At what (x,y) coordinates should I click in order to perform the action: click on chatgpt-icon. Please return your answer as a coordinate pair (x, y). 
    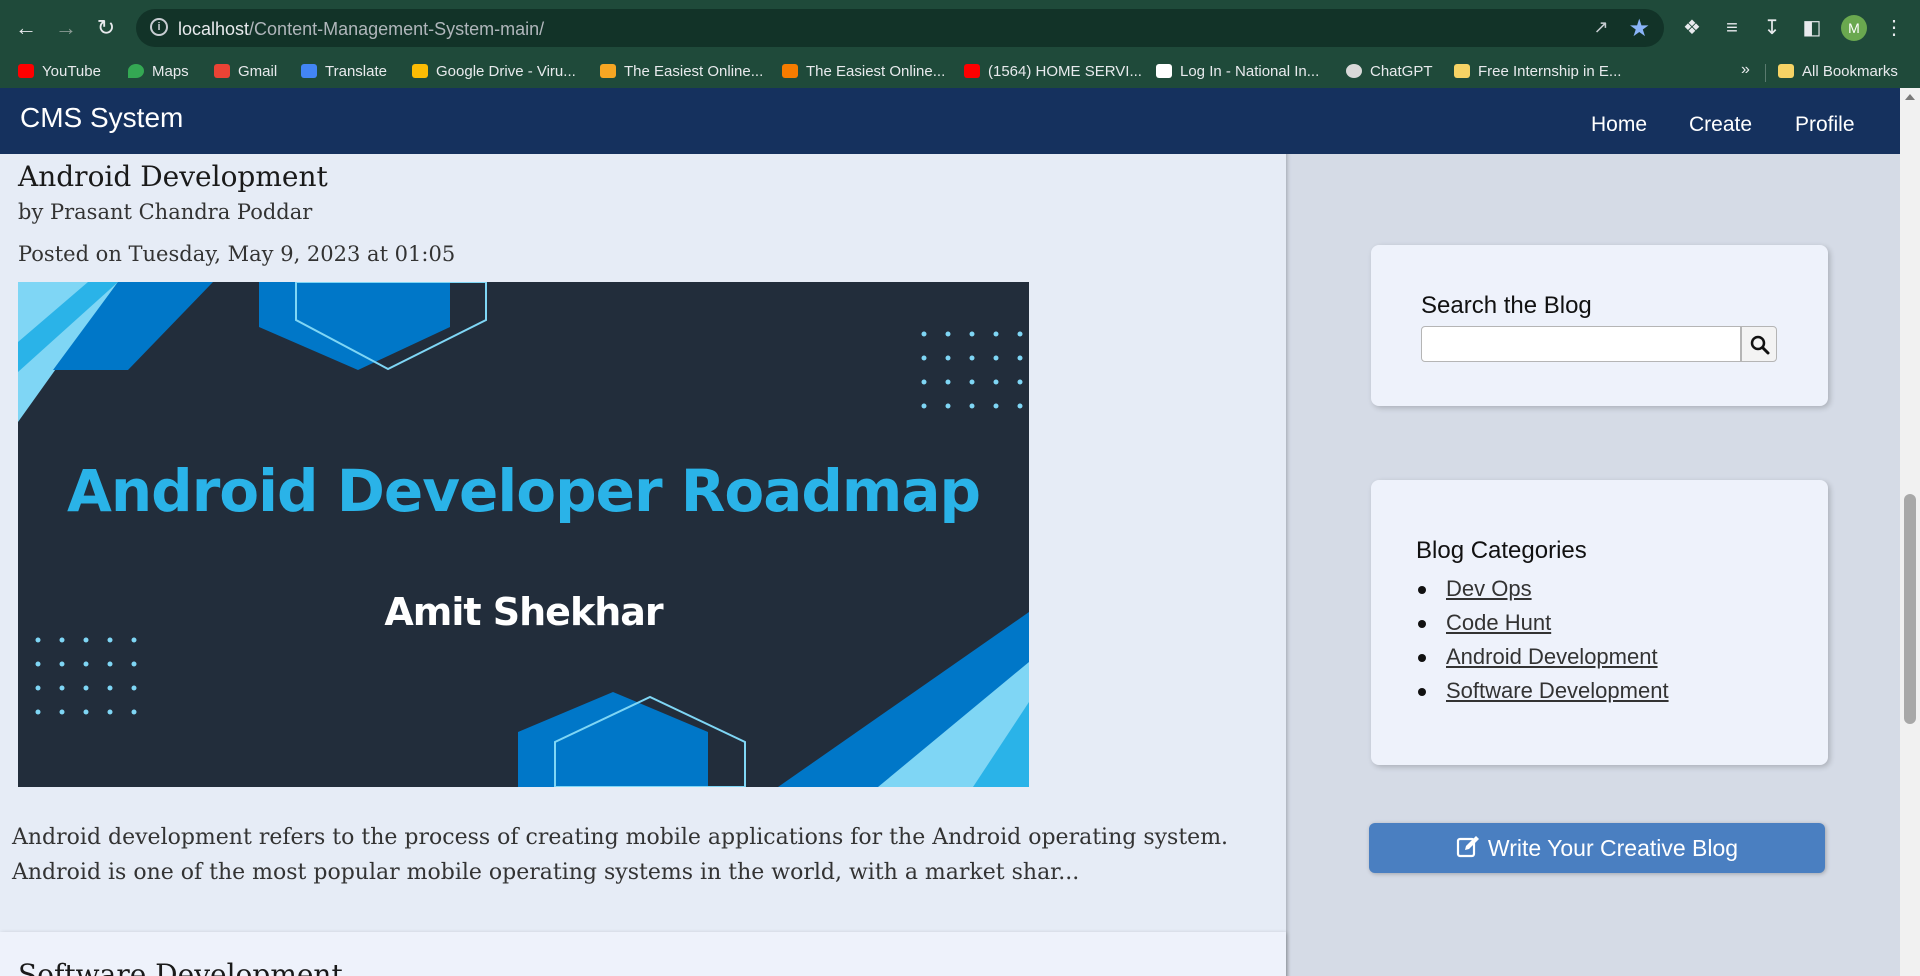
    Looking at the image, I should click on (1354, 71).